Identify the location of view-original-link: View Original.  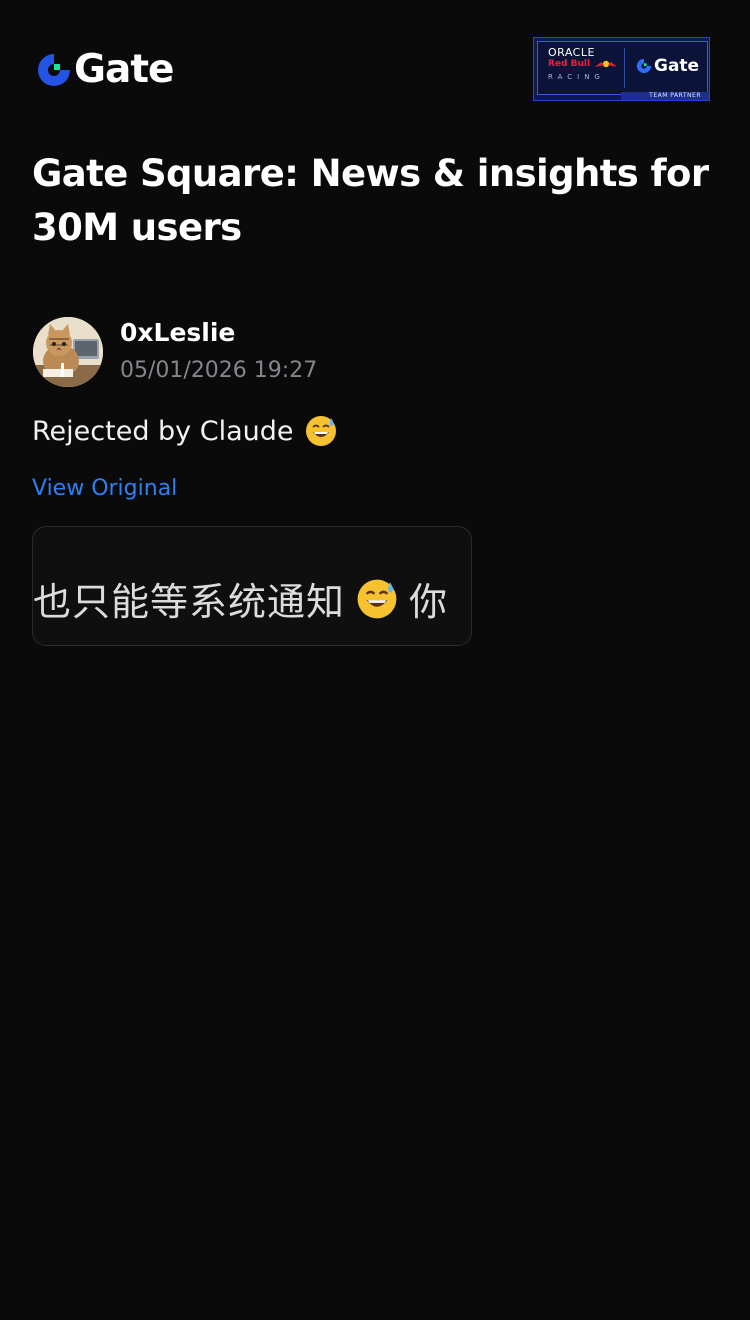
(104, 488).